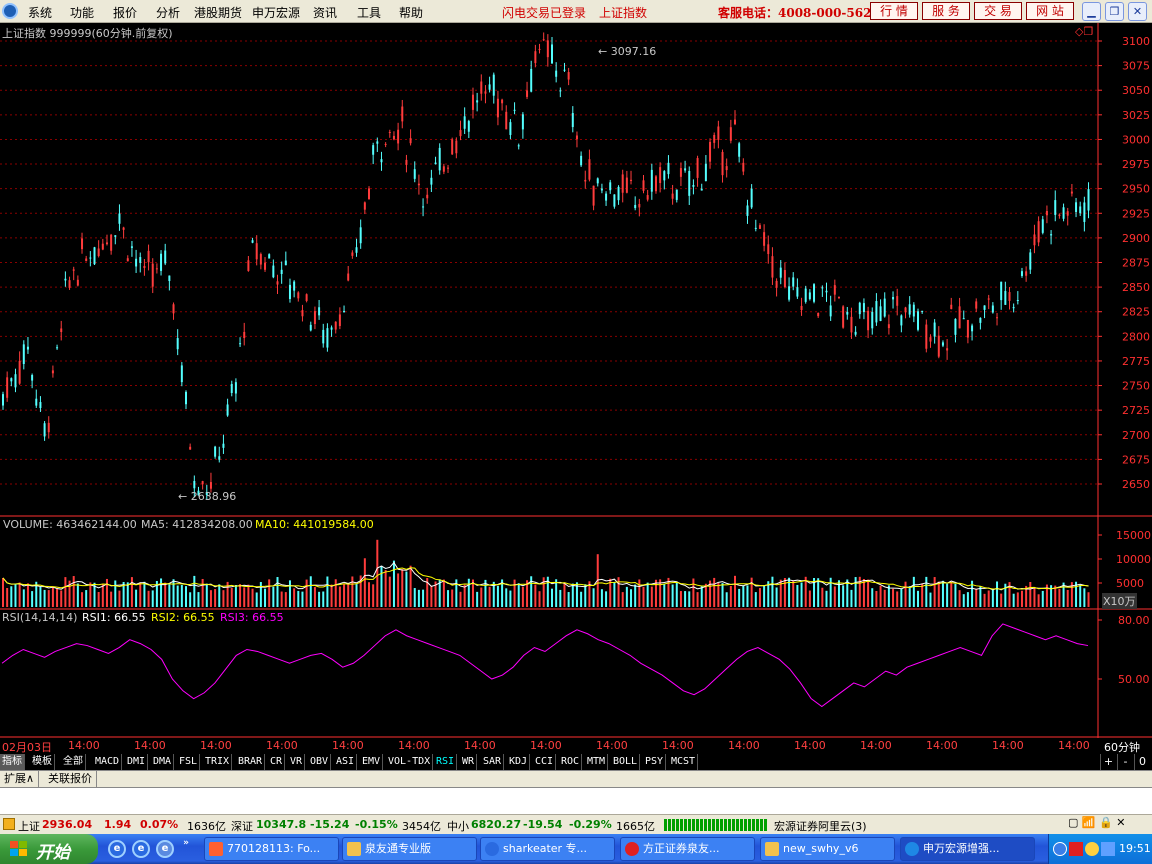  Describe the element at coordinates (218, 12) in the screenshot. I see `menu-item-hk-futures: 港股期货` at that location.